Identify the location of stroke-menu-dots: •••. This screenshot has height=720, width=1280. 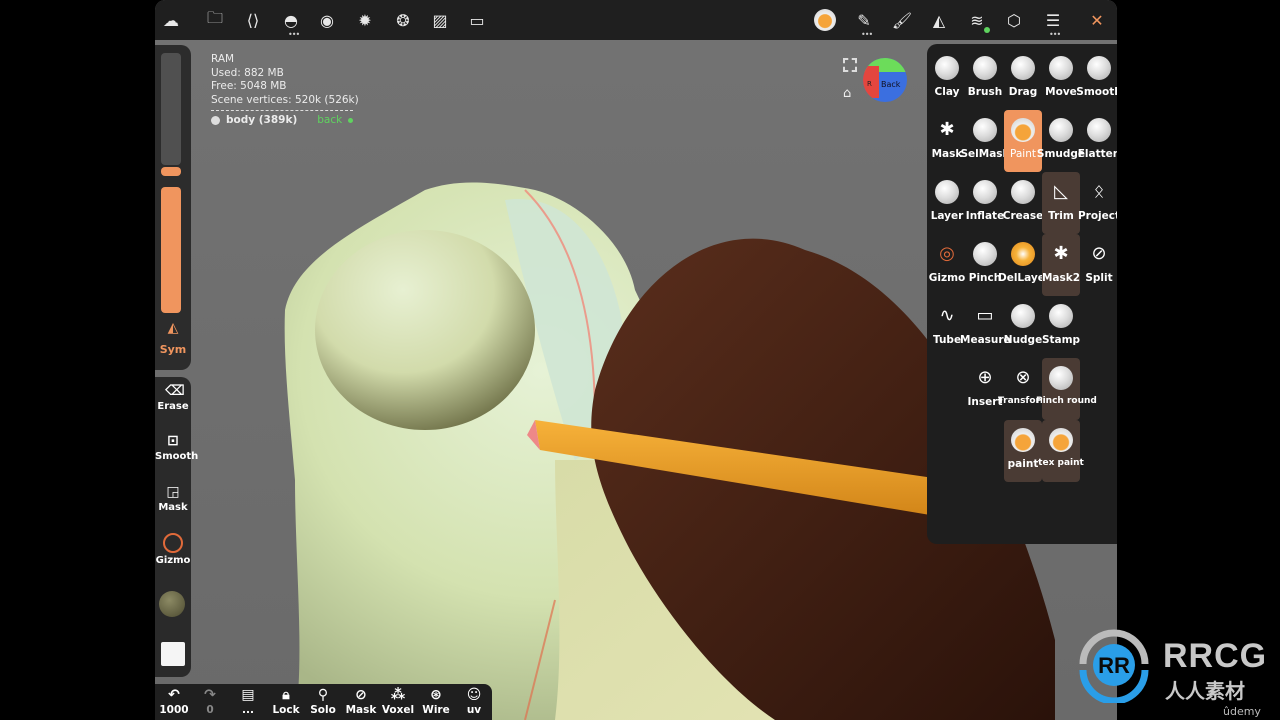
(867, 34).